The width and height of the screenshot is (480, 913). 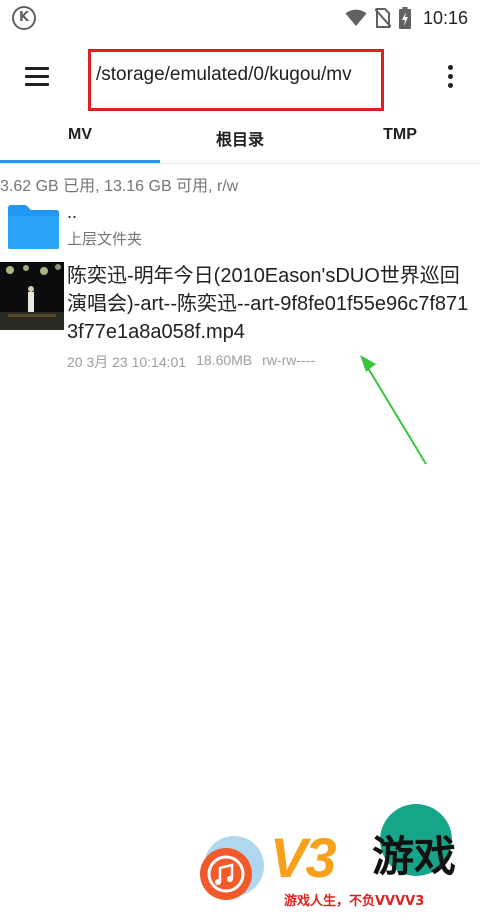 I want to click on hamburger-menu-icon, so click(x=38, y=76).